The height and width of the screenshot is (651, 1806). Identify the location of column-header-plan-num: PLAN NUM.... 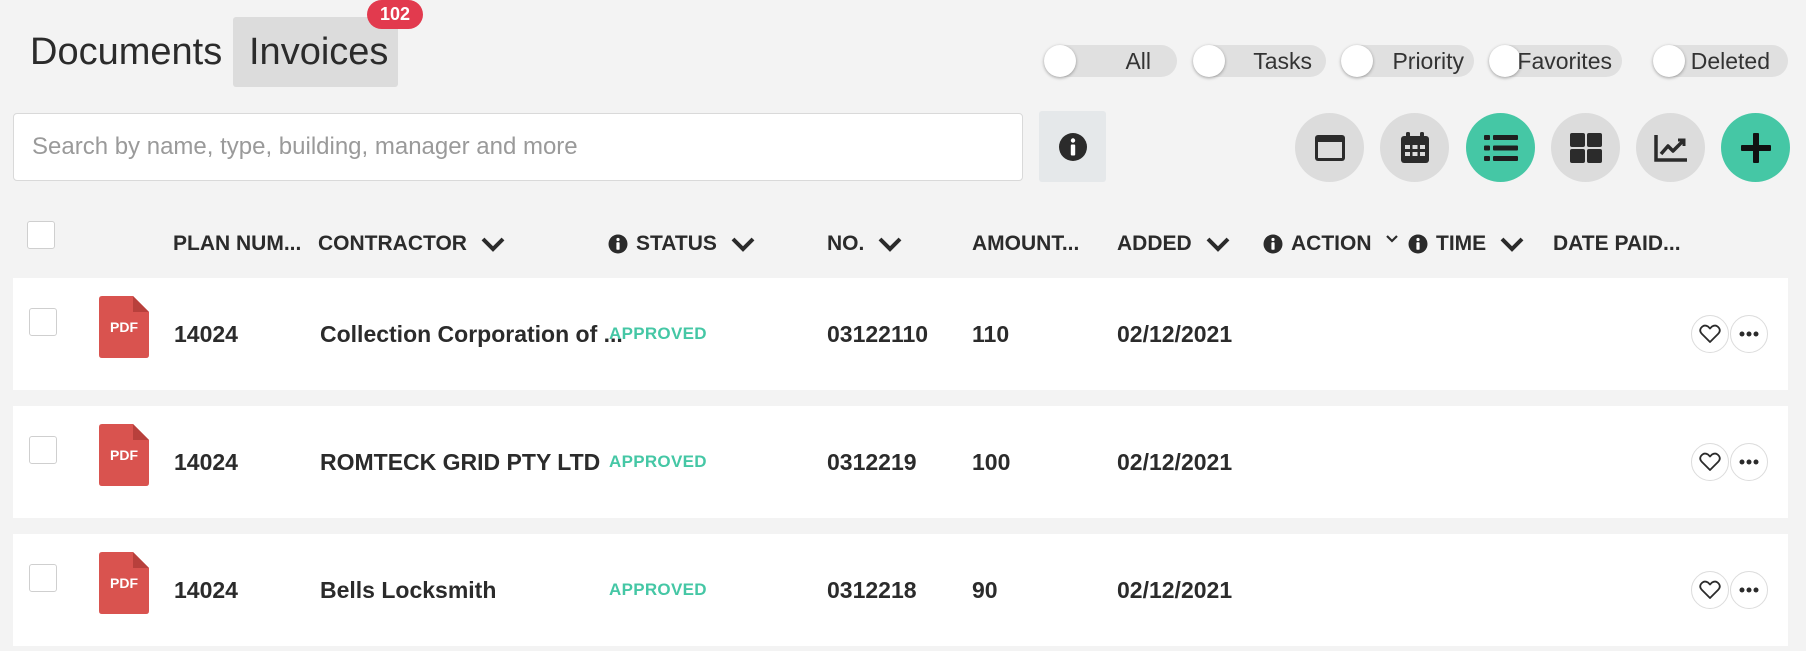
(237, 244).